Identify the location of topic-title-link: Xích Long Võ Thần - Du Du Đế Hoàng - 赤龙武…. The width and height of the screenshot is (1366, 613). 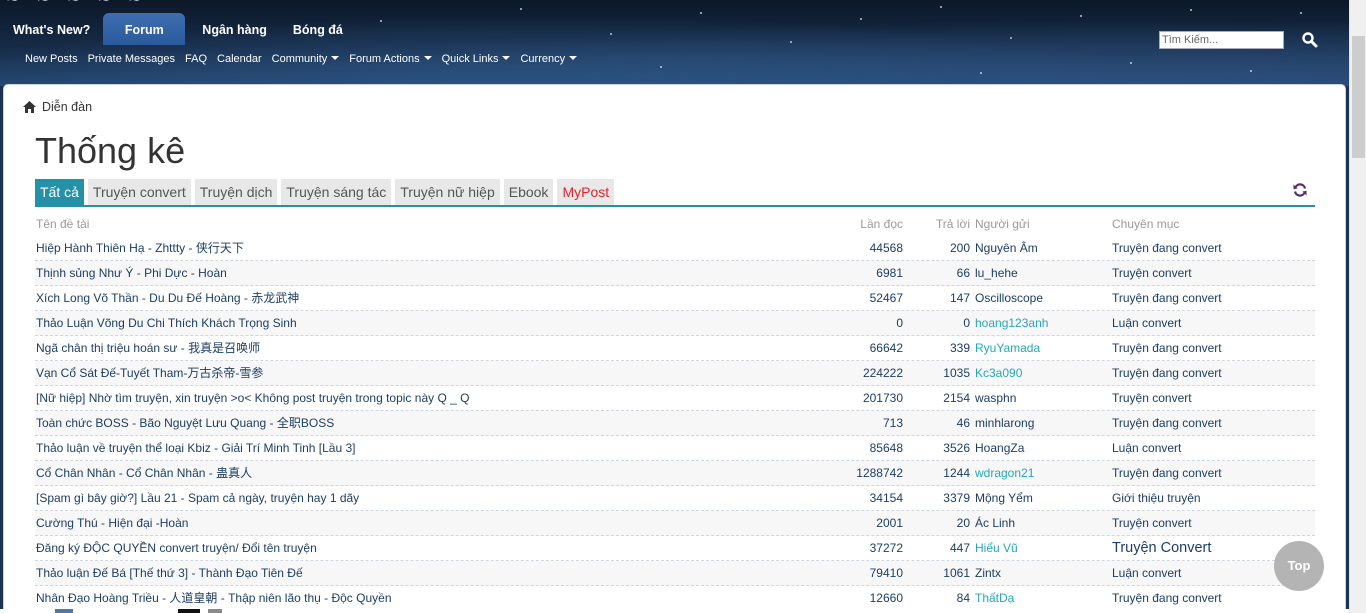
(415, 298).